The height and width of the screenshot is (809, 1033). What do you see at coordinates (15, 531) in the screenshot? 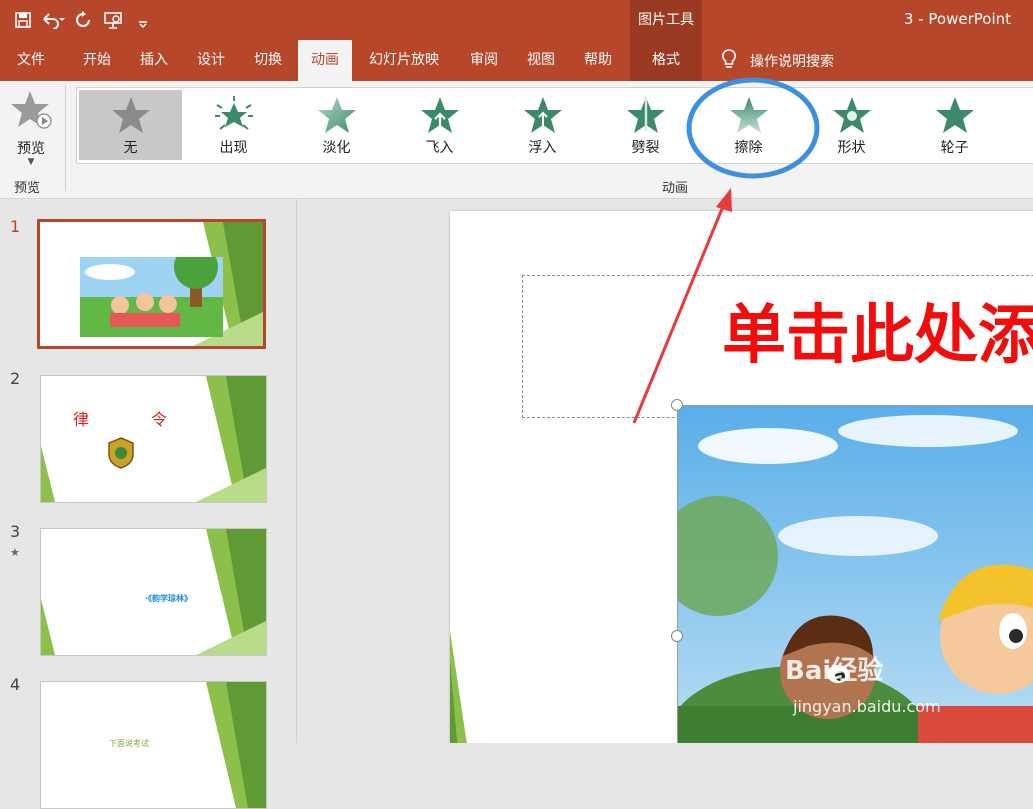
I see `slide-number: 3` at bounding box center [15, 531].